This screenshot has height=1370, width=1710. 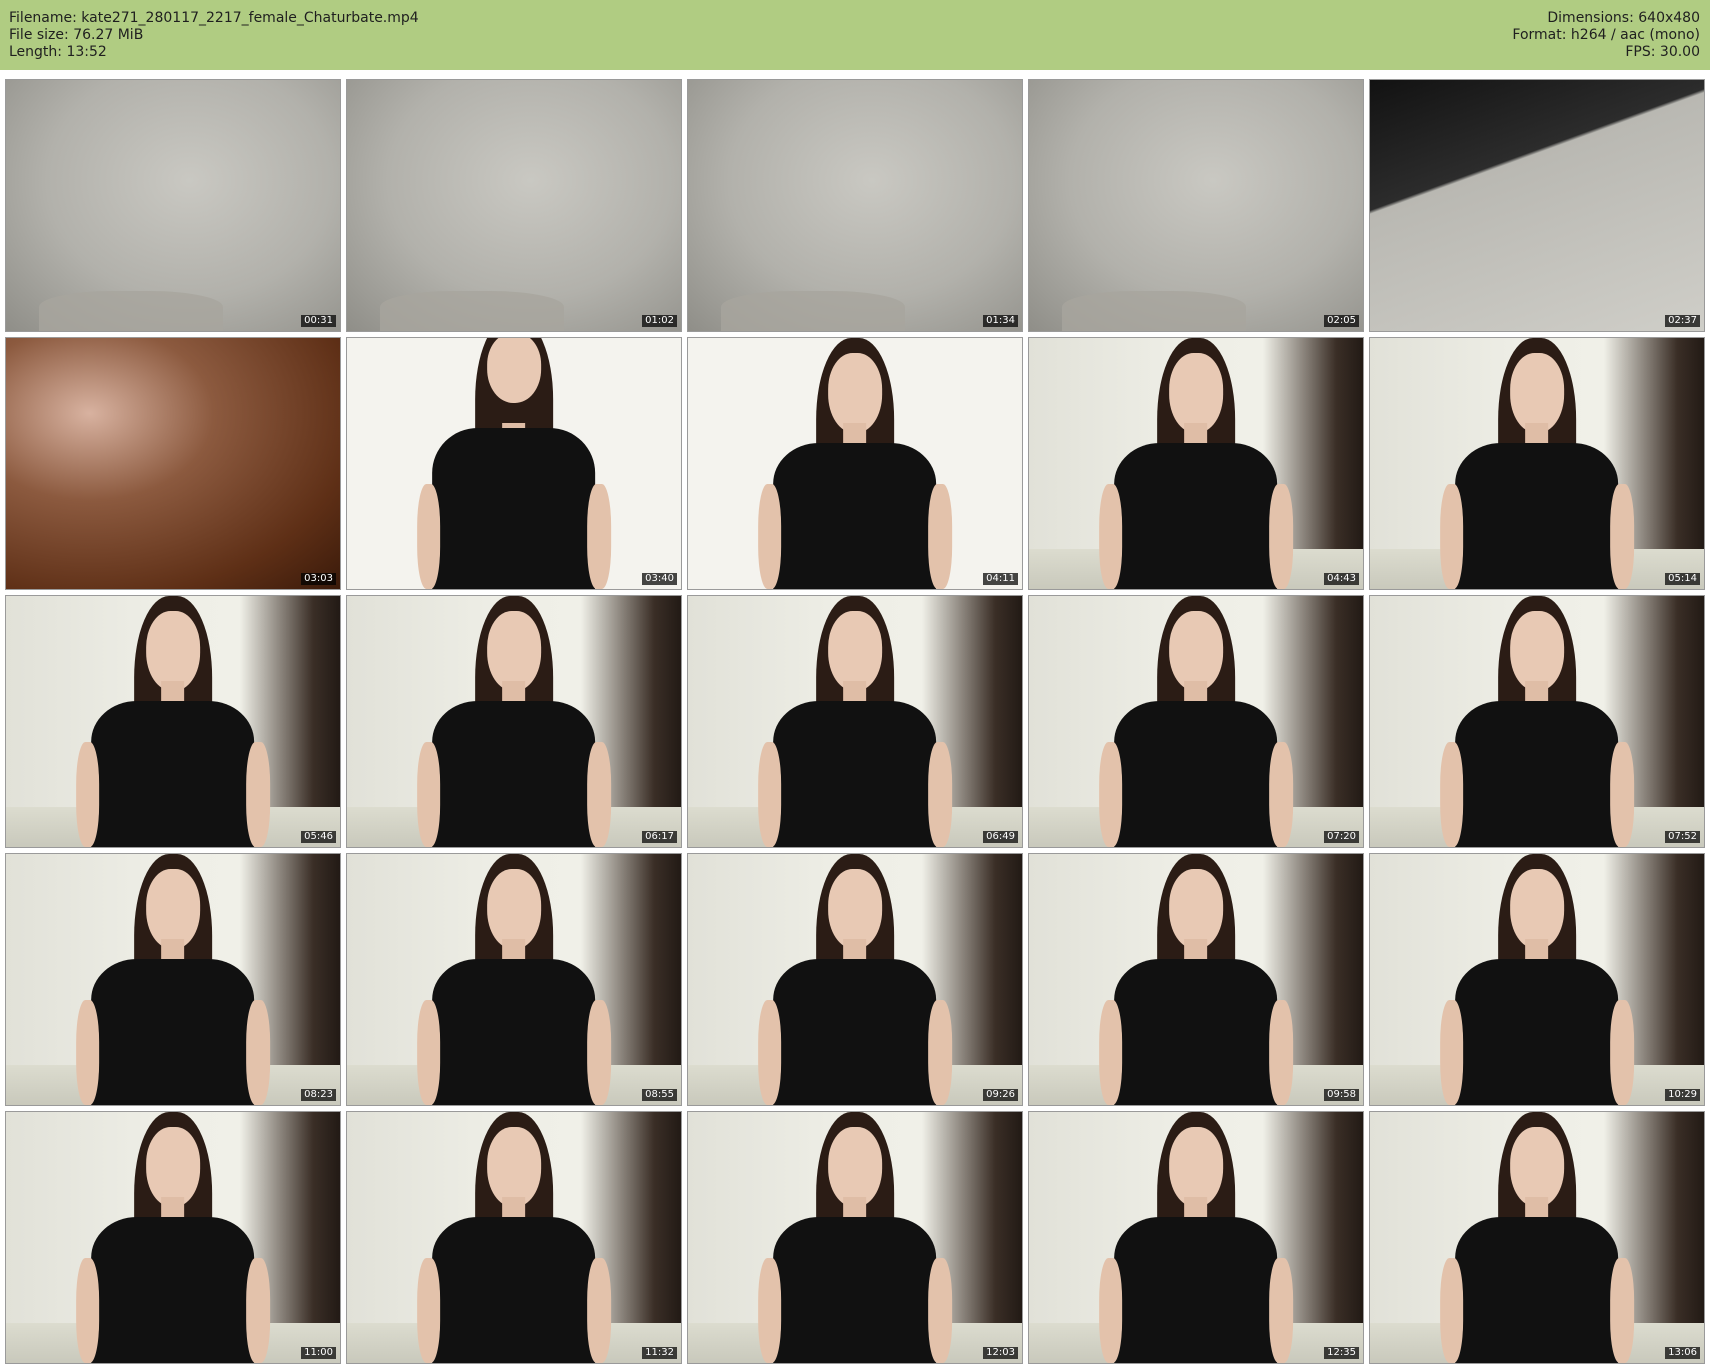 I want to click on thumbnail: 05:46, so click(x=173, y=721).